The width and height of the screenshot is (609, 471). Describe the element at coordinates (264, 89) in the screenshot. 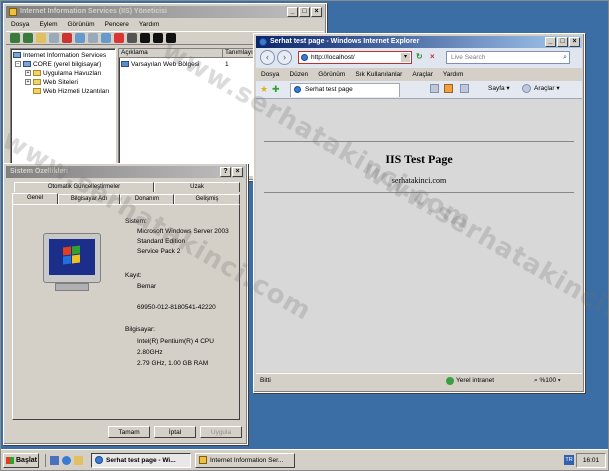

I see `favorites-star-icon: ★` at that location.